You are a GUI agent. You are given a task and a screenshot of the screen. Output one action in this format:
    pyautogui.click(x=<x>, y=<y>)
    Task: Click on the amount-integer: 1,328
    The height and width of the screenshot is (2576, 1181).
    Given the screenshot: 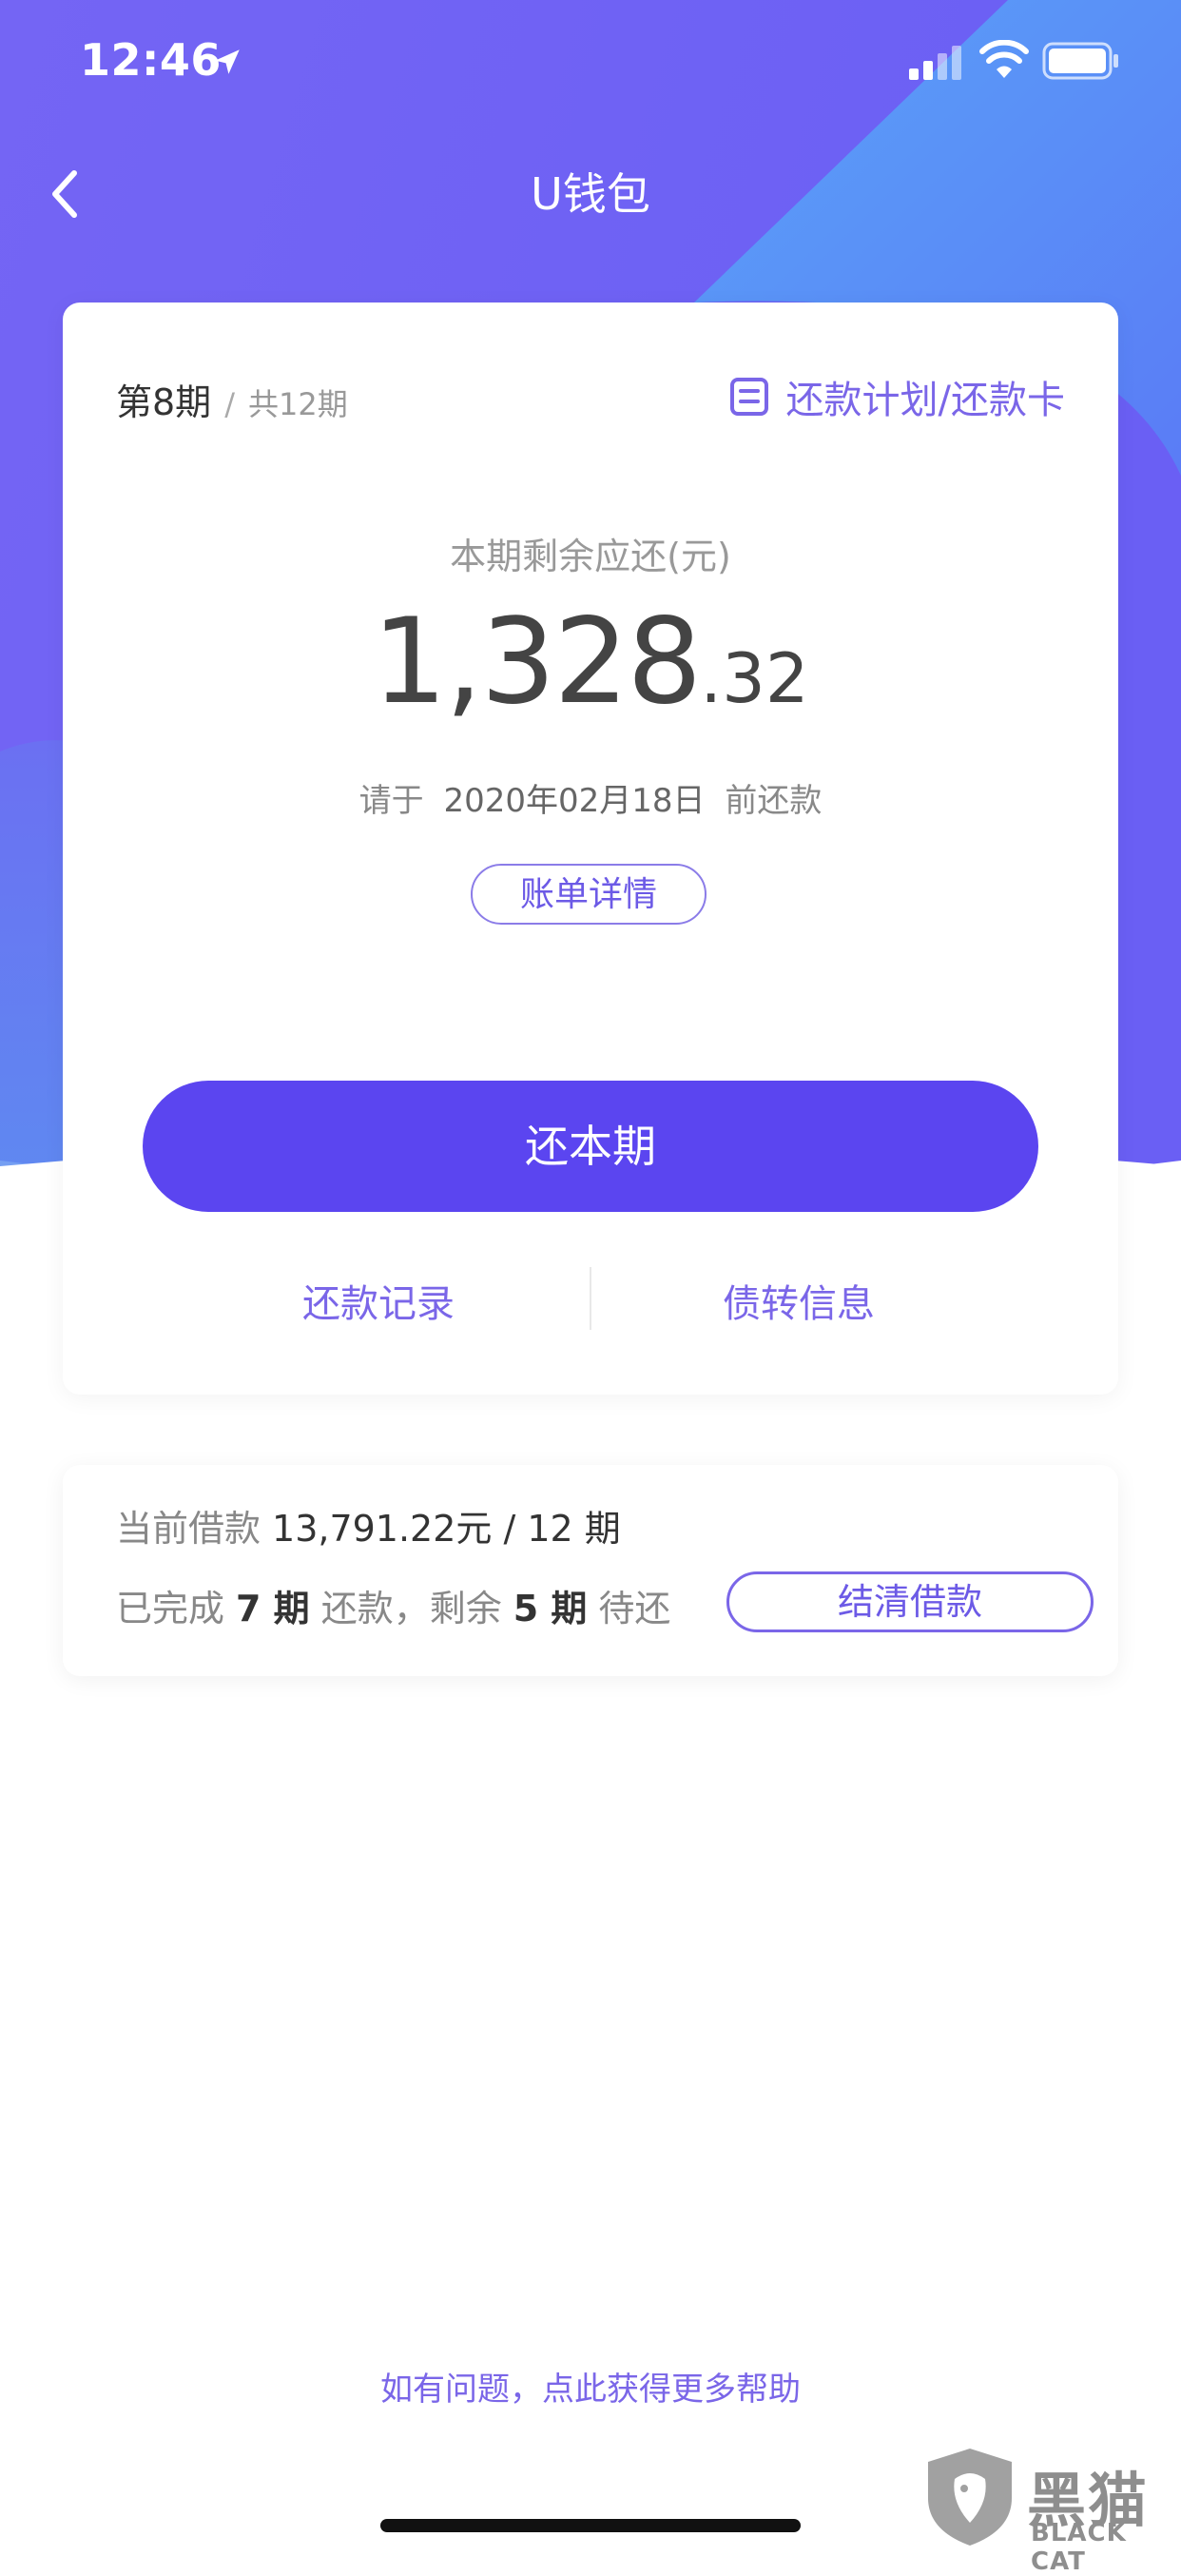 What is the action you would take?
    pyautogui.click(x=537, y=662)
    